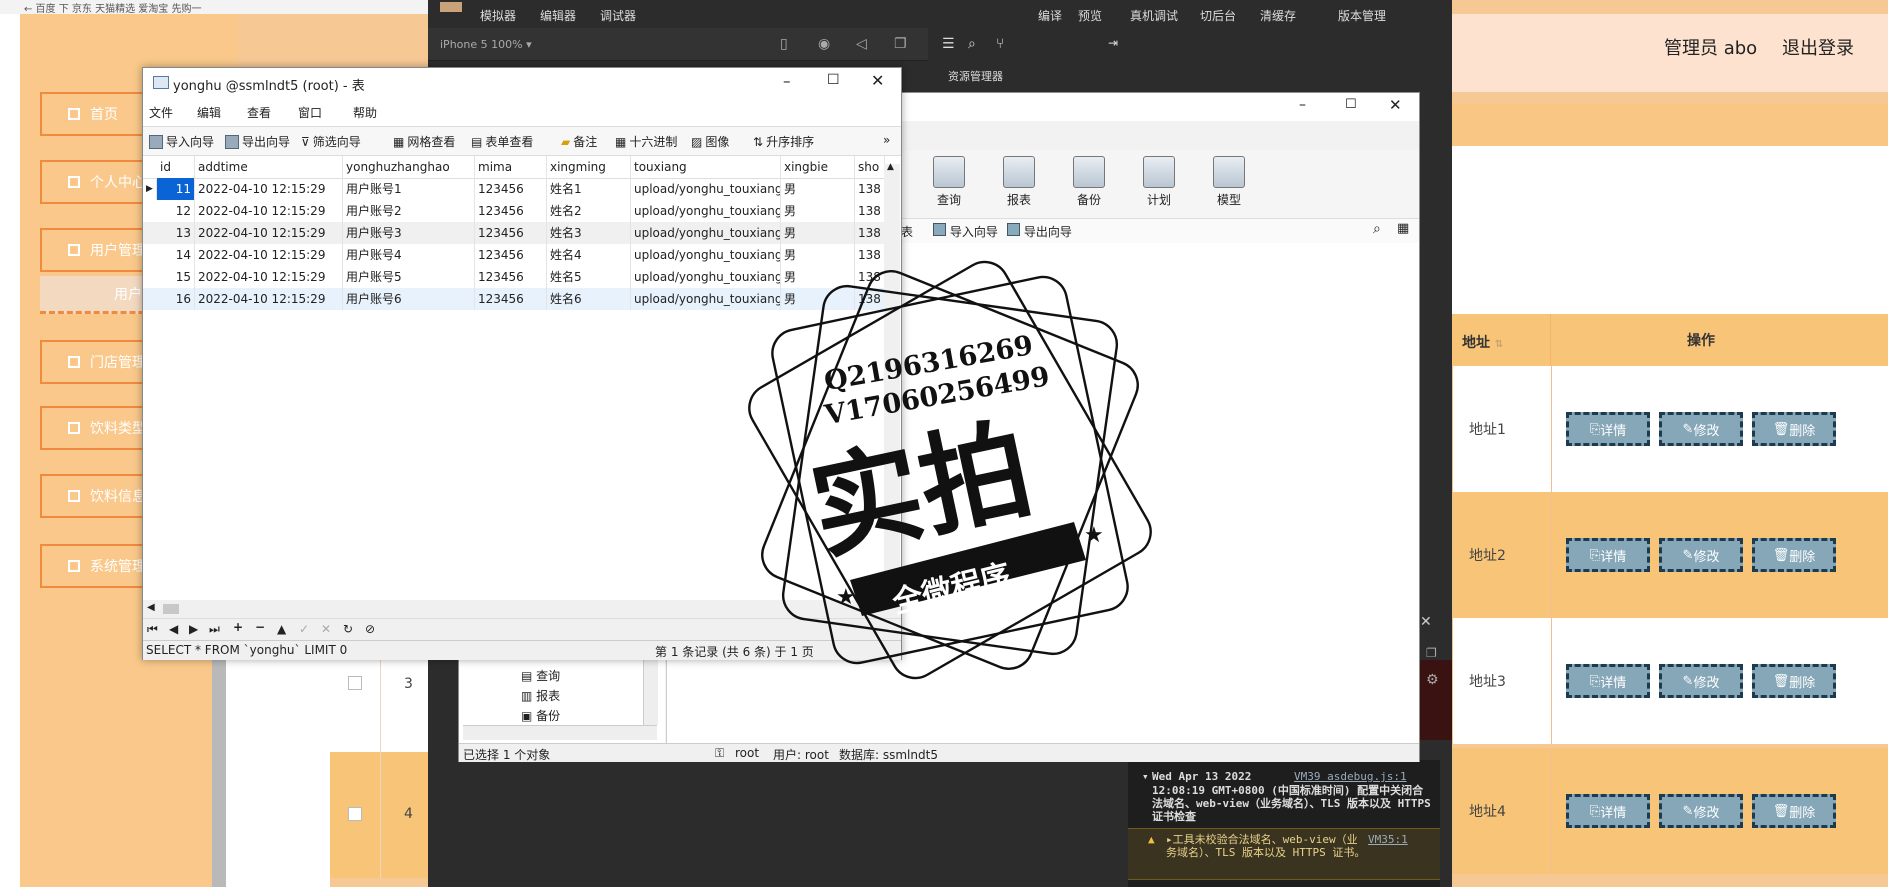 This screenshot has height=887, width=1888. What do you see at coordinates (1145, 776) in the screenshot?
I see `console-arrow-icon: ▾` at bounding box center [1145, 776].